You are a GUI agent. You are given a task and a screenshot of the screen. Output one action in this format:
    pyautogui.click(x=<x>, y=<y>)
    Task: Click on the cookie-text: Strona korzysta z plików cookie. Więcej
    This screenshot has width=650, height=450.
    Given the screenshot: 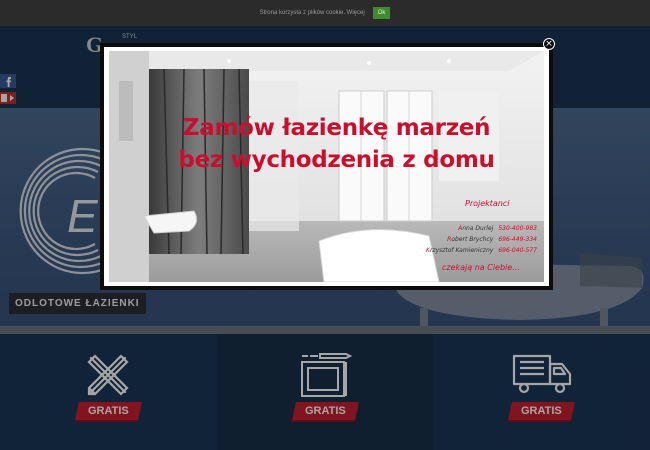 What is the action you would take?
    pyautogui.click(x=312, y=13)
    